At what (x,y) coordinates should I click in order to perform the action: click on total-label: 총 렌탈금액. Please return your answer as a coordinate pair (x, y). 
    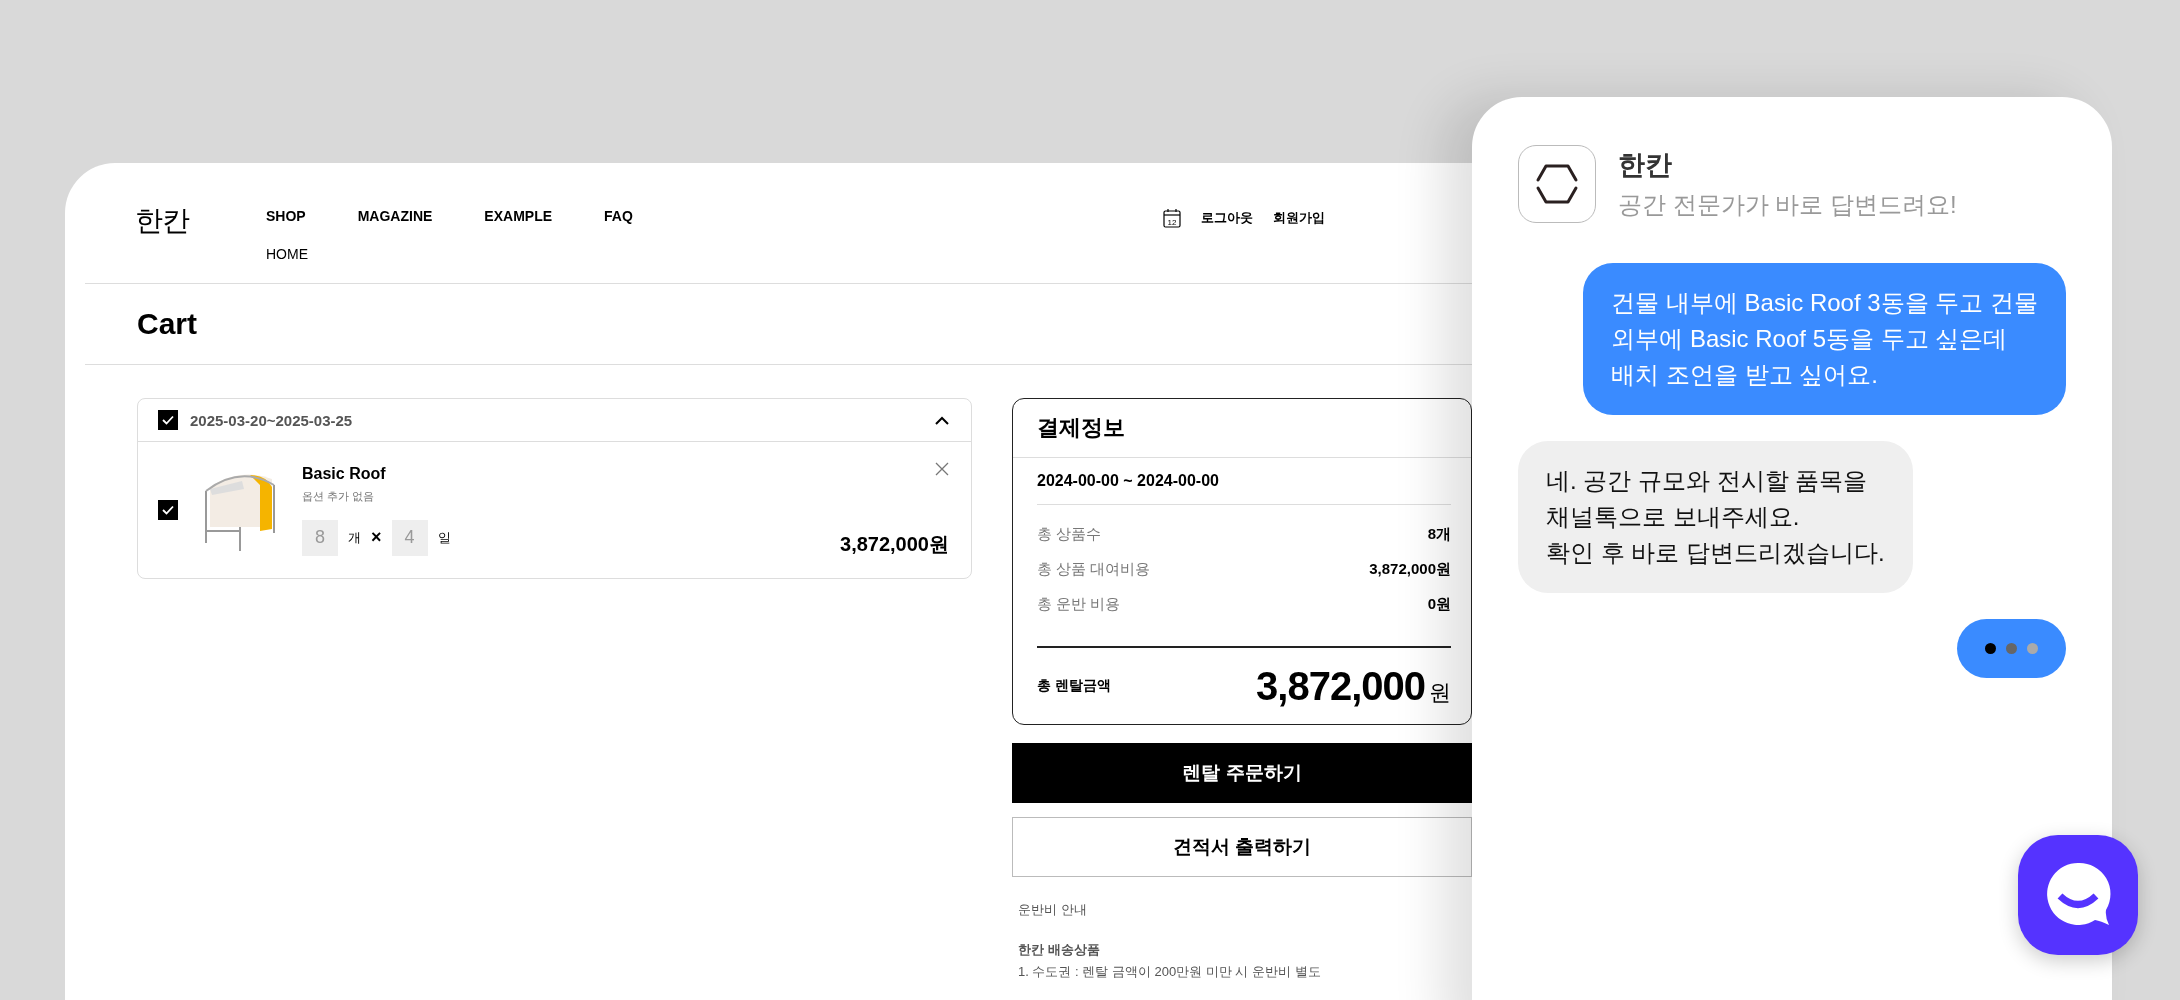
    Looking at the image, I should click on (1074, 686).